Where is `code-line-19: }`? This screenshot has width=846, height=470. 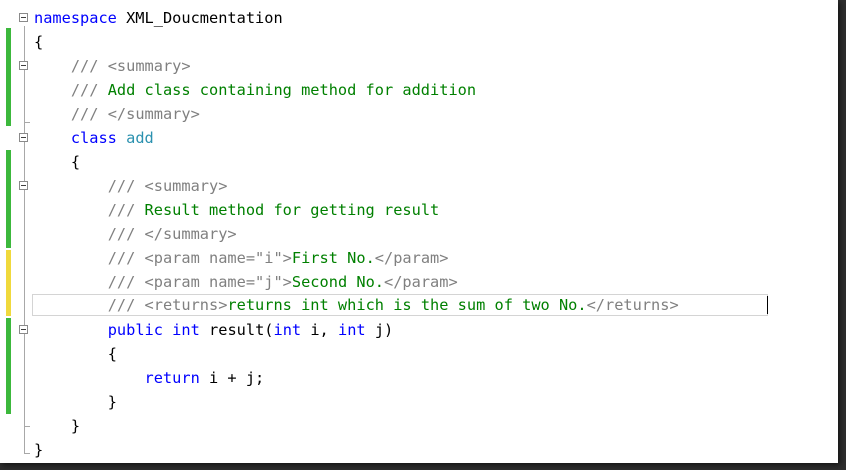
code-line-19: } is located at coordinates (38, 450).